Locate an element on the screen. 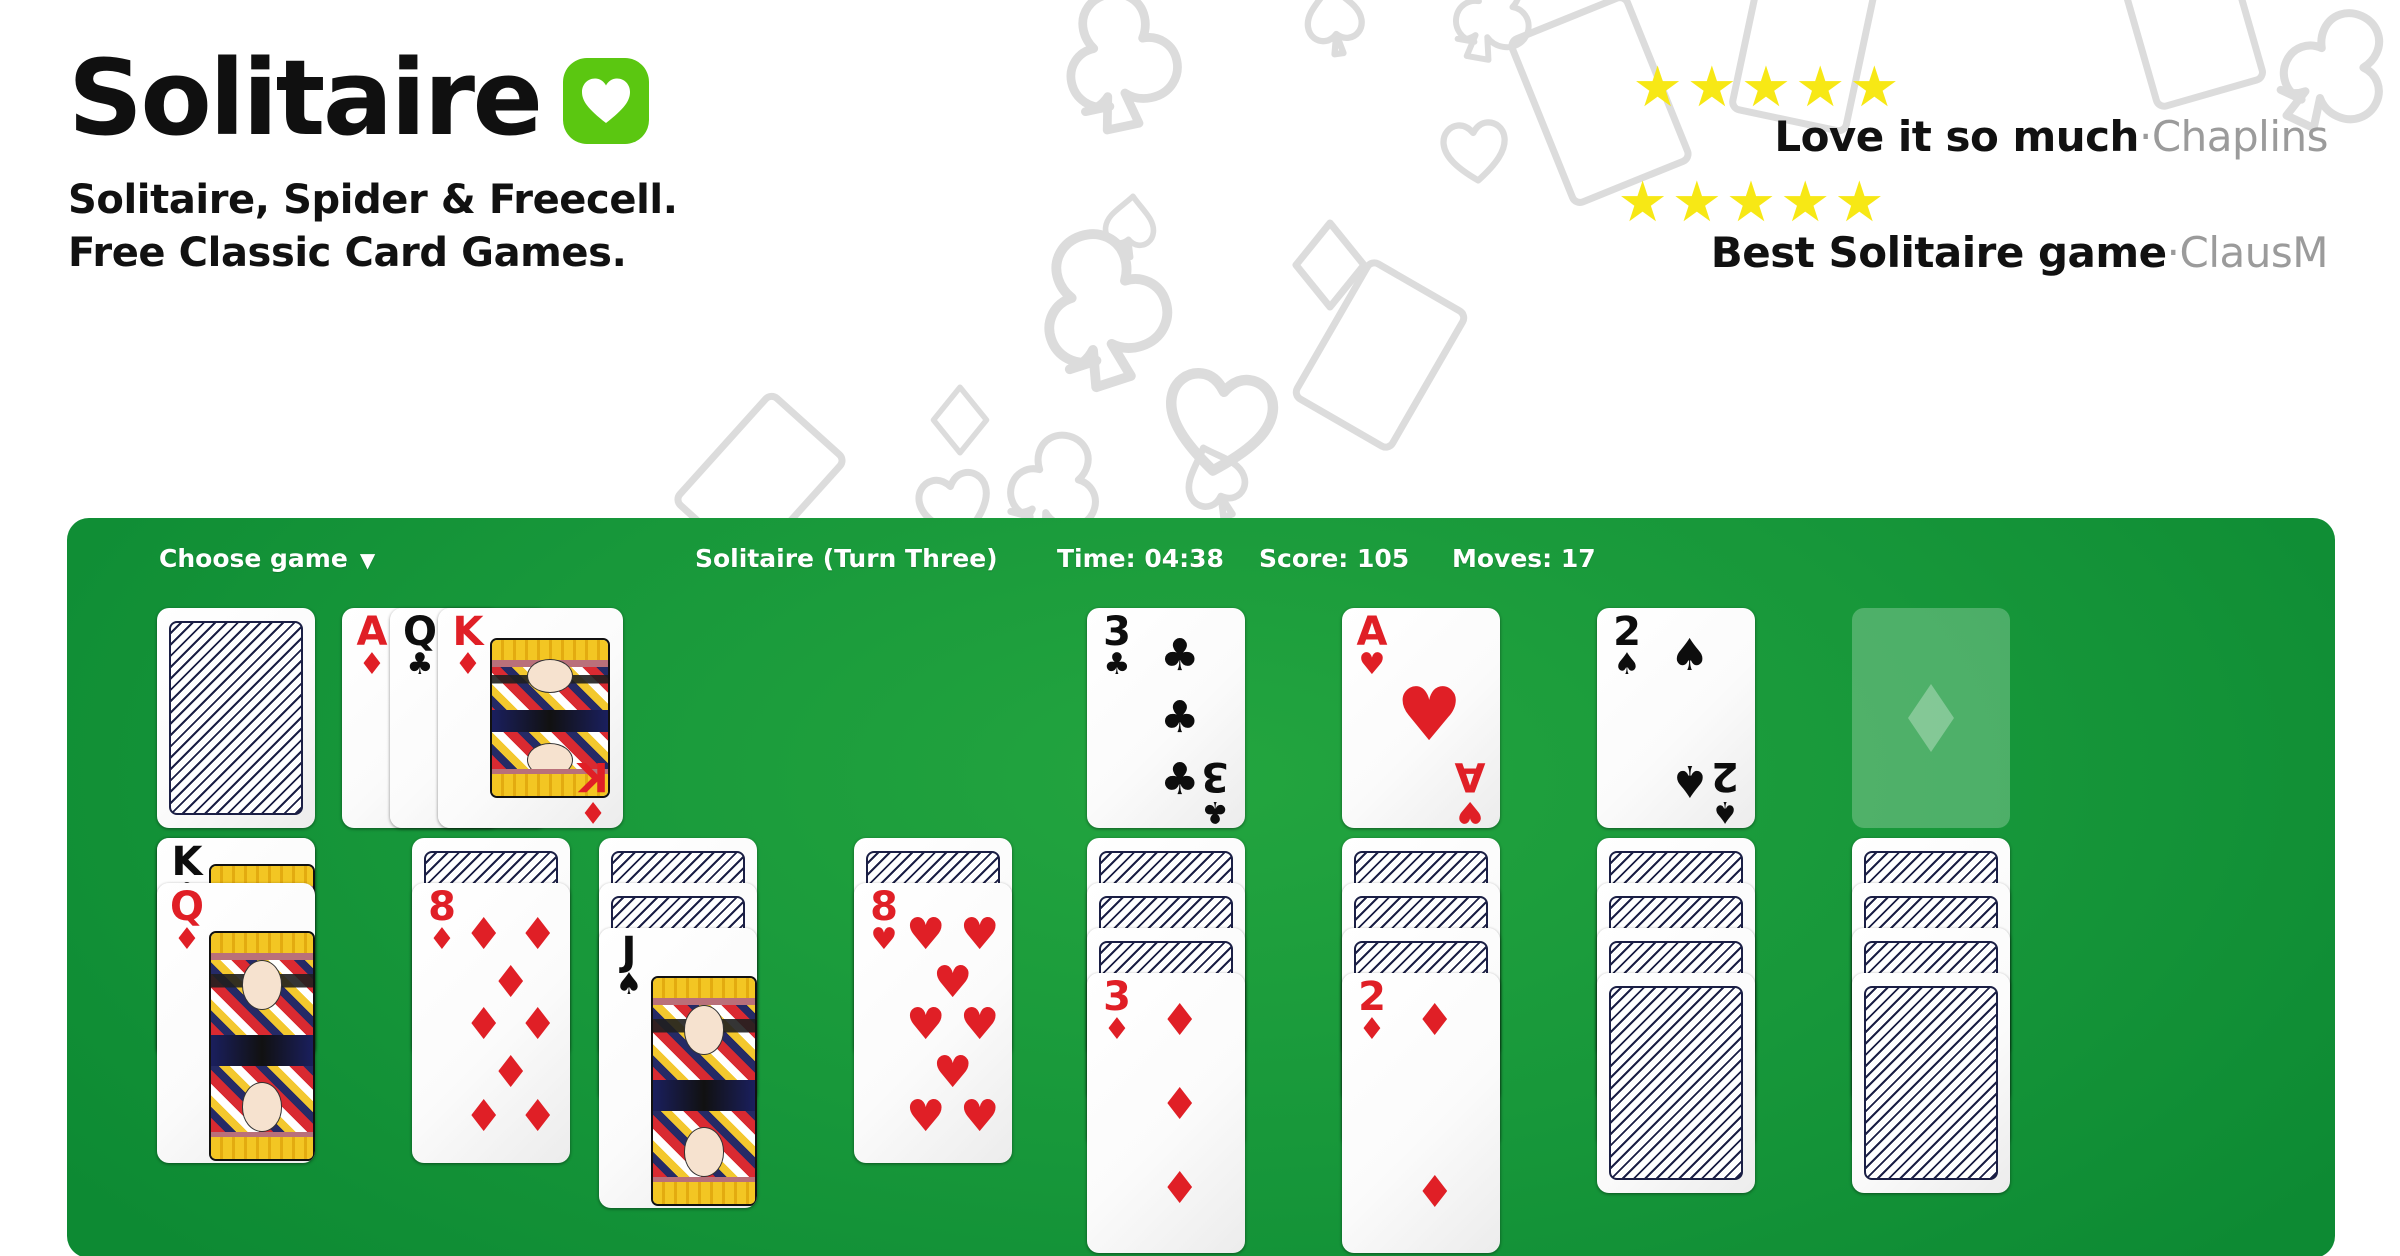  card-rank: 8 is located at coordinates (442, 907).